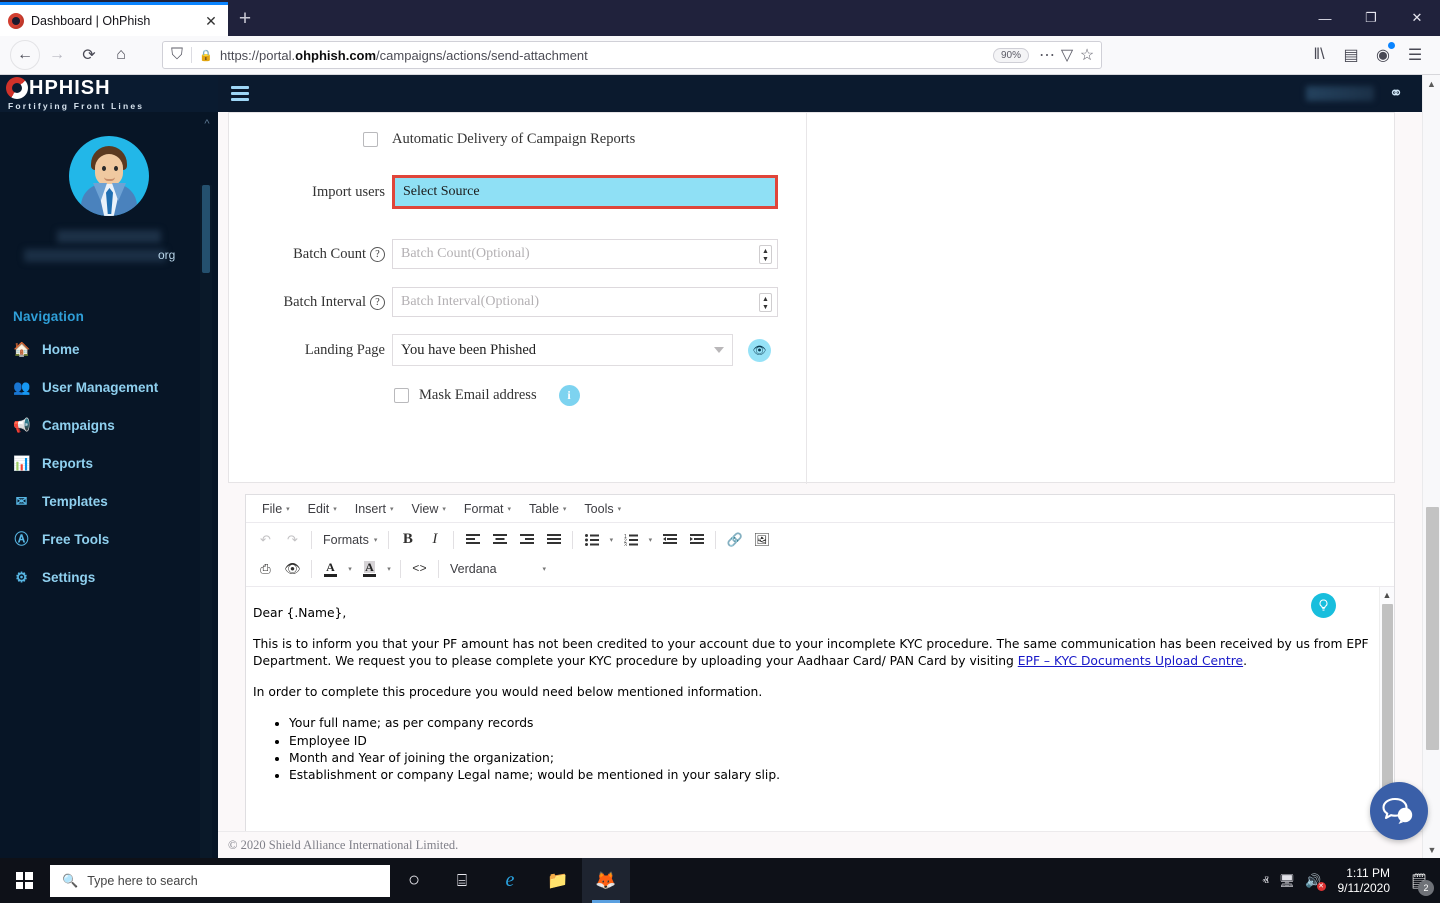 This screenshot has width=1440, height=903. What do you see at coordinates (526, 539) in the screenshot?
I see `align-right-icon` at bounding box center [526, 539].